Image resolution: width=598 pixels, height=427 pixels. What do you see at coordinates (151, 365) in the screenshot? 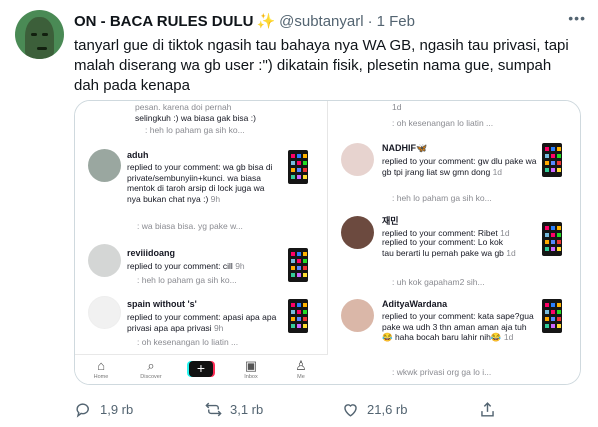
I see `search-icon: ⌕` at bounding box center [151, 365].